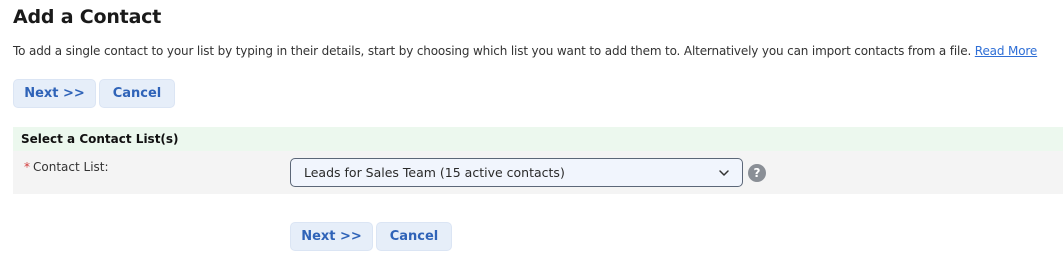 Image resolution: width=1063 pixels, height=266 pixels. I want to click on cancel-button-bottom: Cancel, so click(414, 236).